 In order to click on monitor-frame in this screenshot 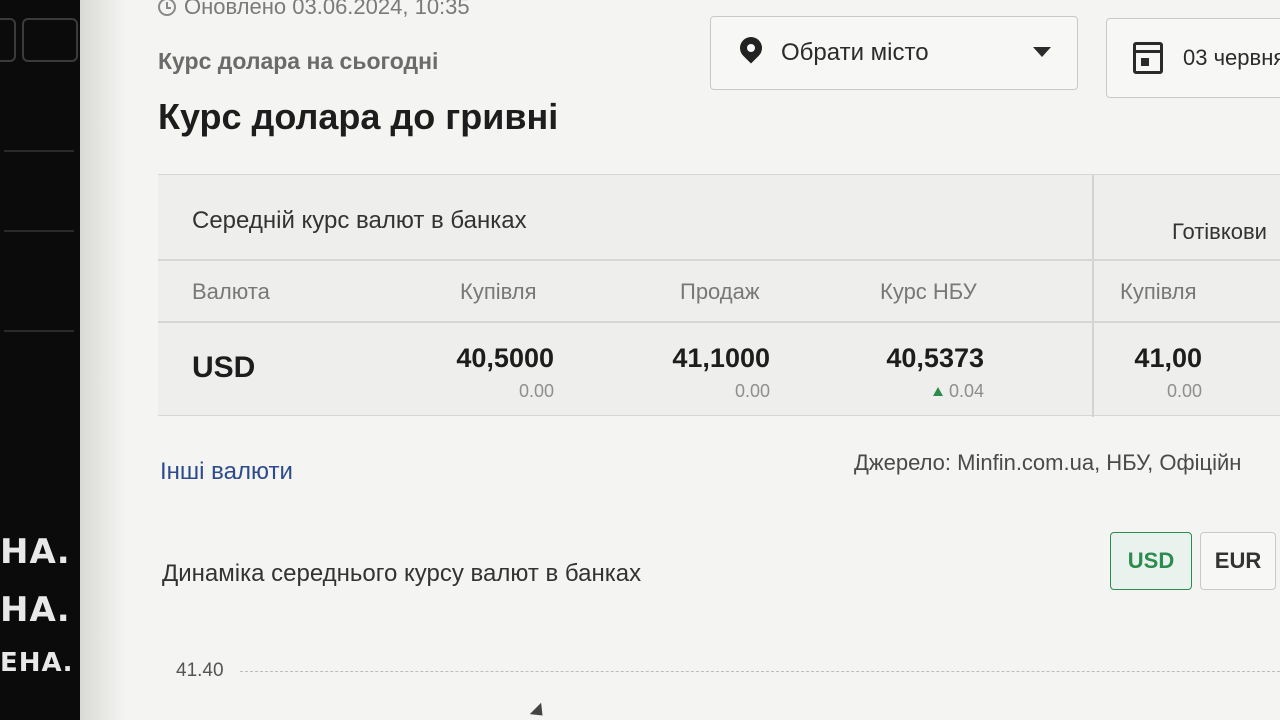, I will do `click(50, 40)`.